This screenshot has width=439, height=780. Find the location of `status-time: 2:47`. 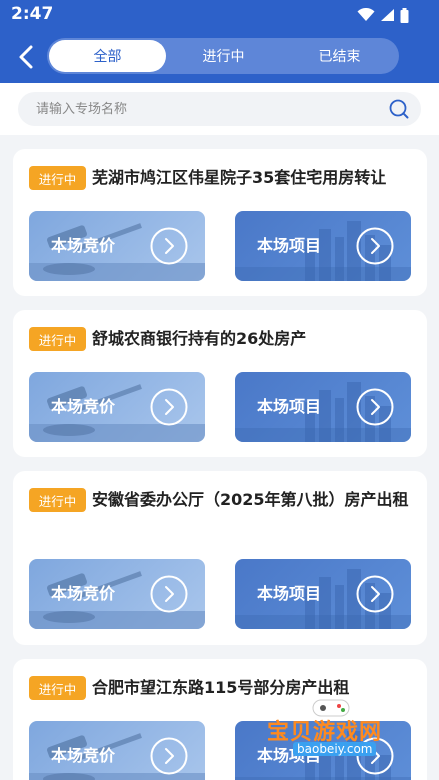

status-time: 2:47 is located at coordinates (32, 14).